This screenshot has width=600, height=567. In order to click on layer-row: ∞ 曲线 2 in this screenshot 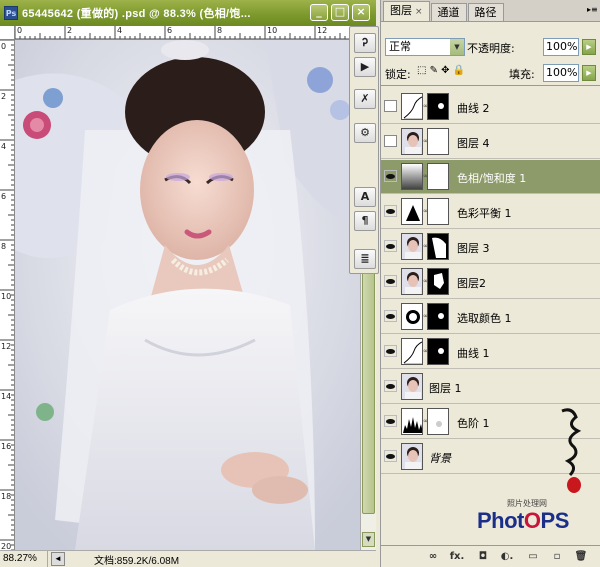, I will do `click(490, 107)`.